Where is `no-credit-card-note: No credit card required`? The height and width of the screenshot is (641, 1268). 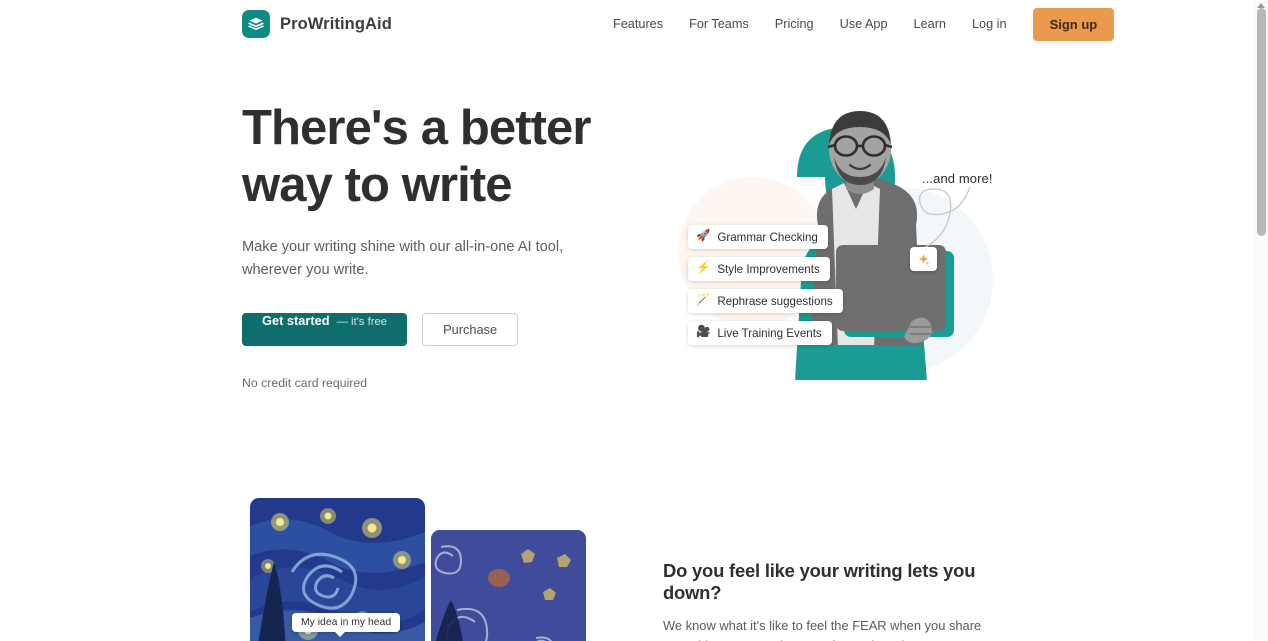 no-credit-card-note: No credit card required is located at coordinates (305, 383).